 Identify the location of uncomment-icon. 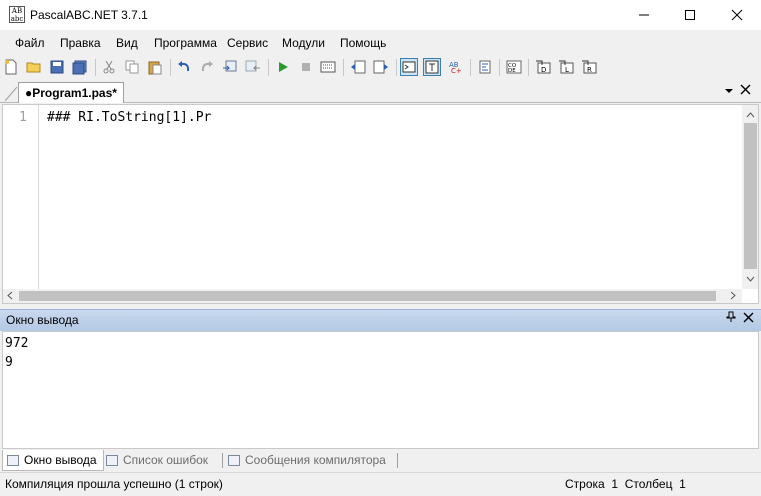
(381, 67).